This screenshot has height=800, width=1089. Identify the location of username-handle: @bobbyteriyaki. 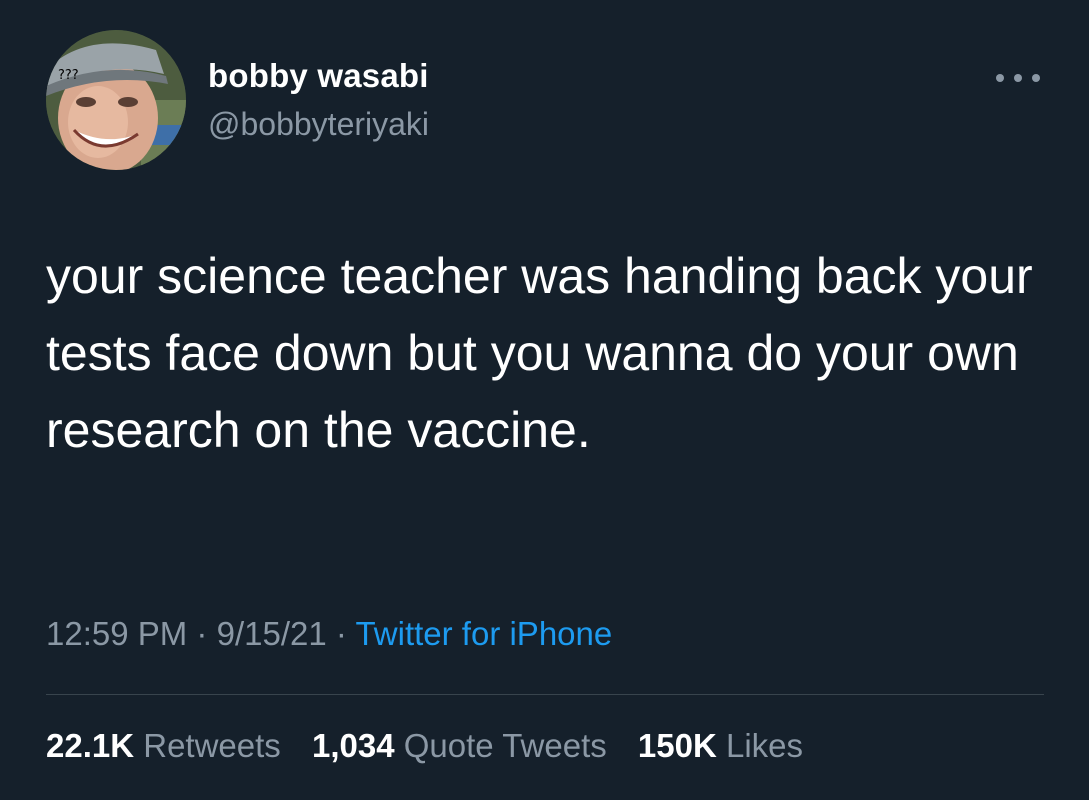
(318, 124).